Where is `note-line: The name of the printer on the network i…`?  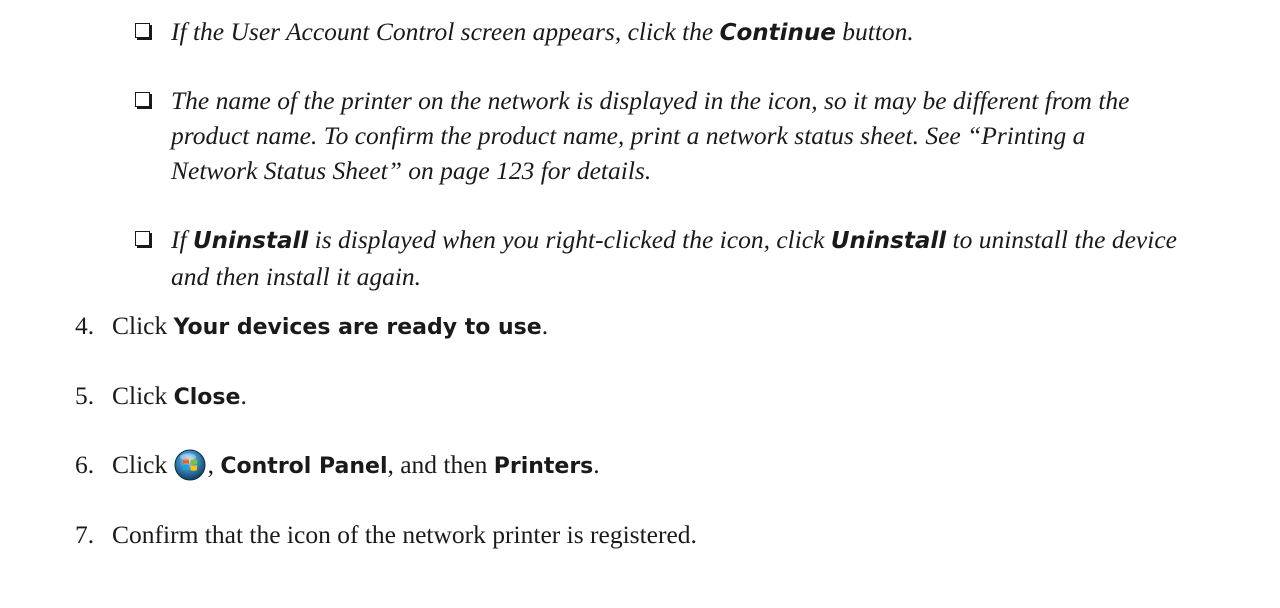
note-line: The name of the printer on the network i… is located at coordinates (650, 100).